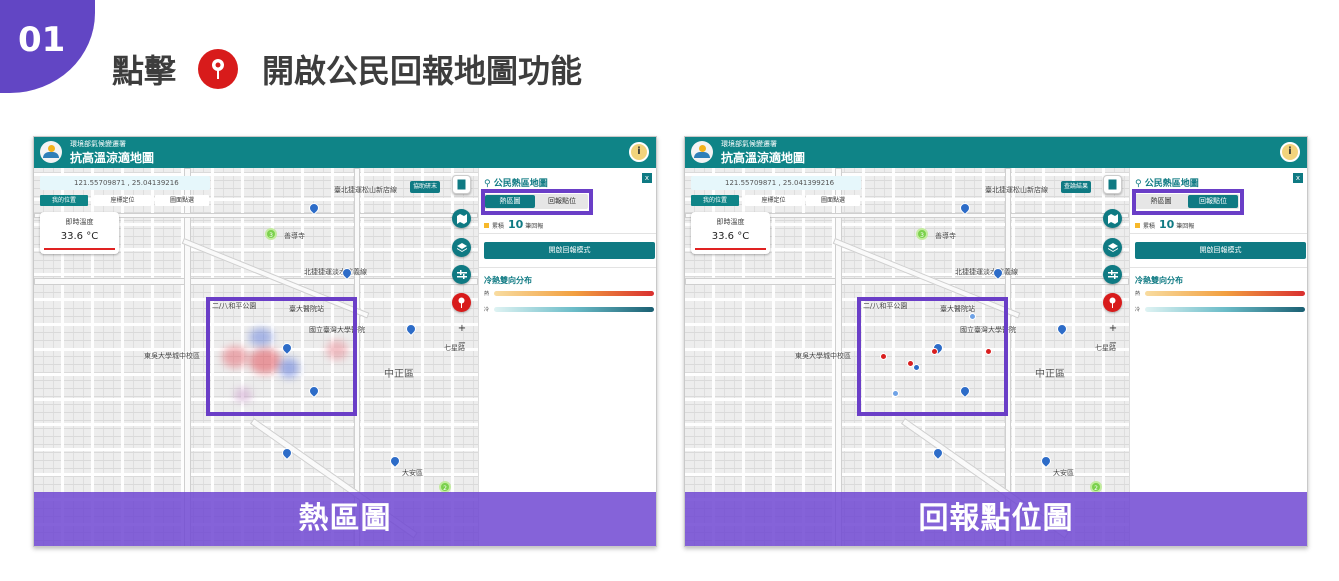  Describe the element at coordinates (42, 40) in the screenshot. I see `step-number: 01` at that location.